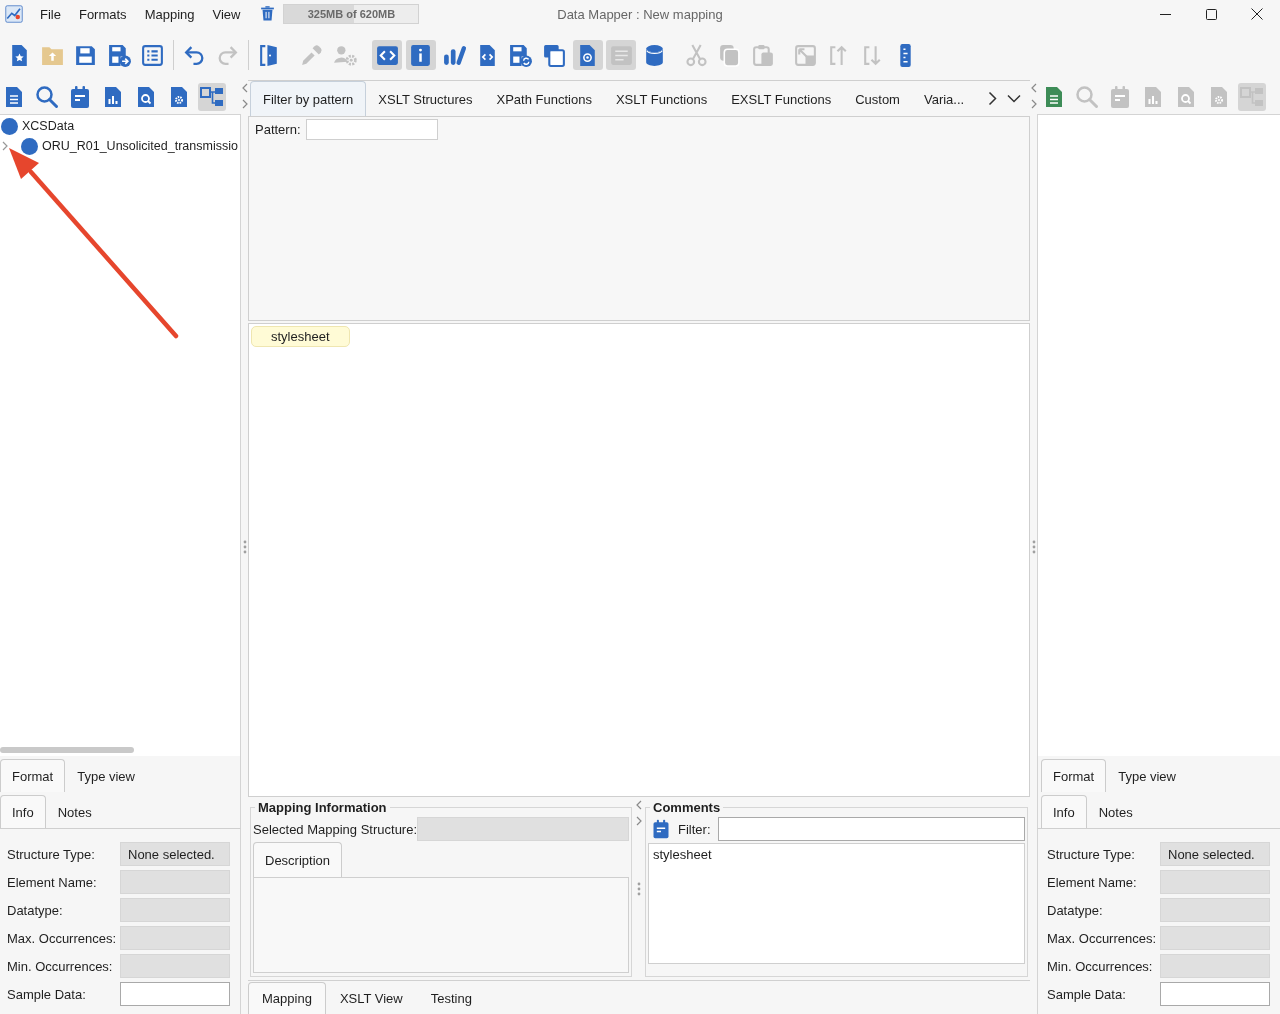  What do you see at coordinates (226, 14) in the screenshot?
I see `menu-item: View` at bounding box center [226, 14].